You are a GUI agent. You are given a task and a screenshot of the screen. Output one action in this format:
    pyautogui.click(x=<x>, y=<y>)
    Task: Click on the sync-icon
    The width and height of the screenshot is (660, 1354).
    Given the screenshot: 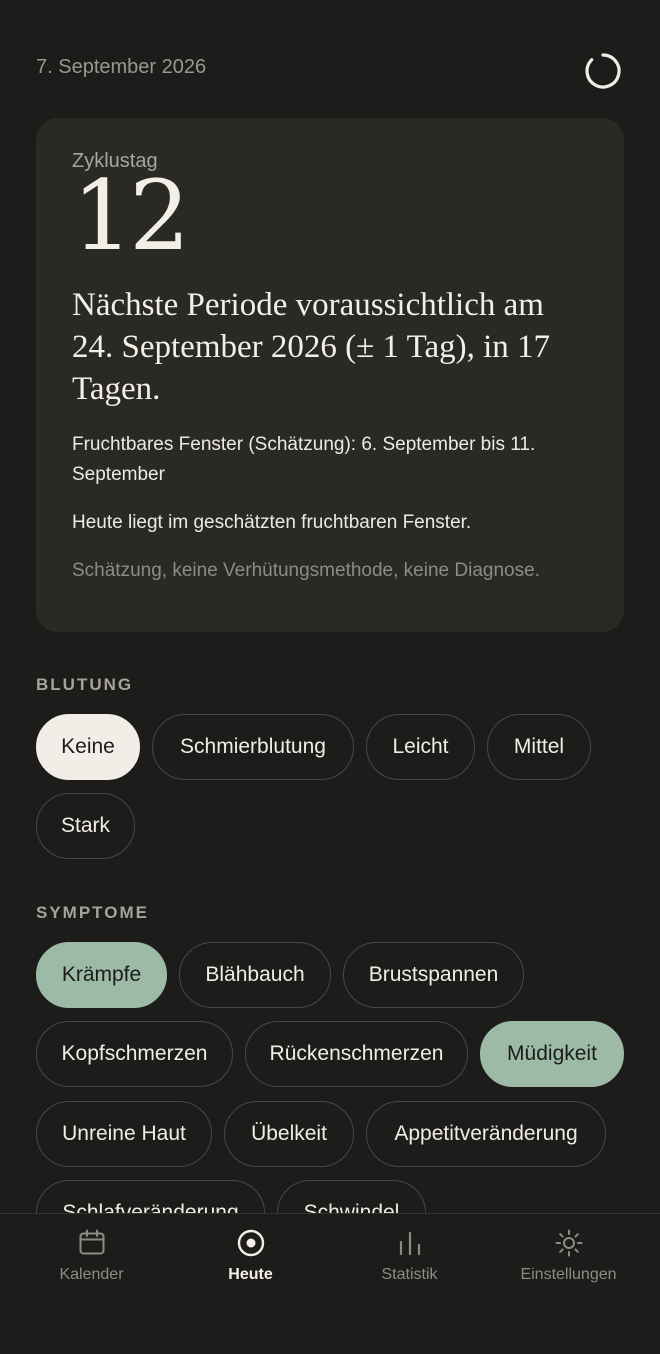 What is the action you would take?
    pyautogui.click(x=603, y=71)
    